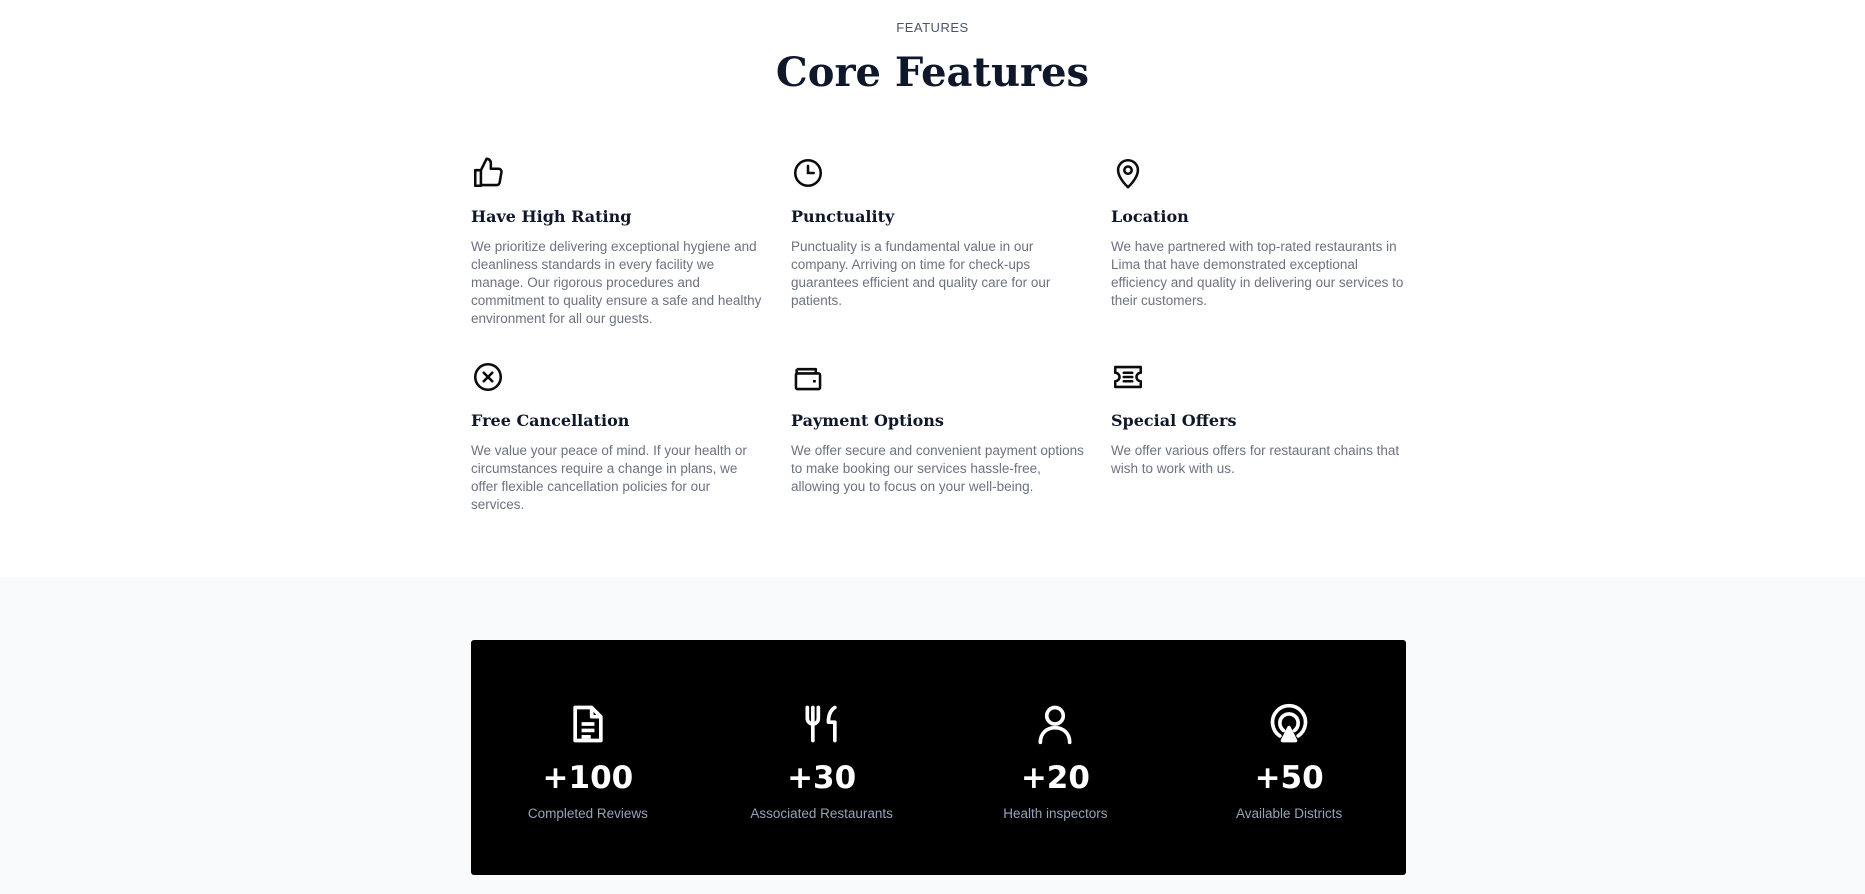  I want to click on feature-title: Location, so click(1150, 216).